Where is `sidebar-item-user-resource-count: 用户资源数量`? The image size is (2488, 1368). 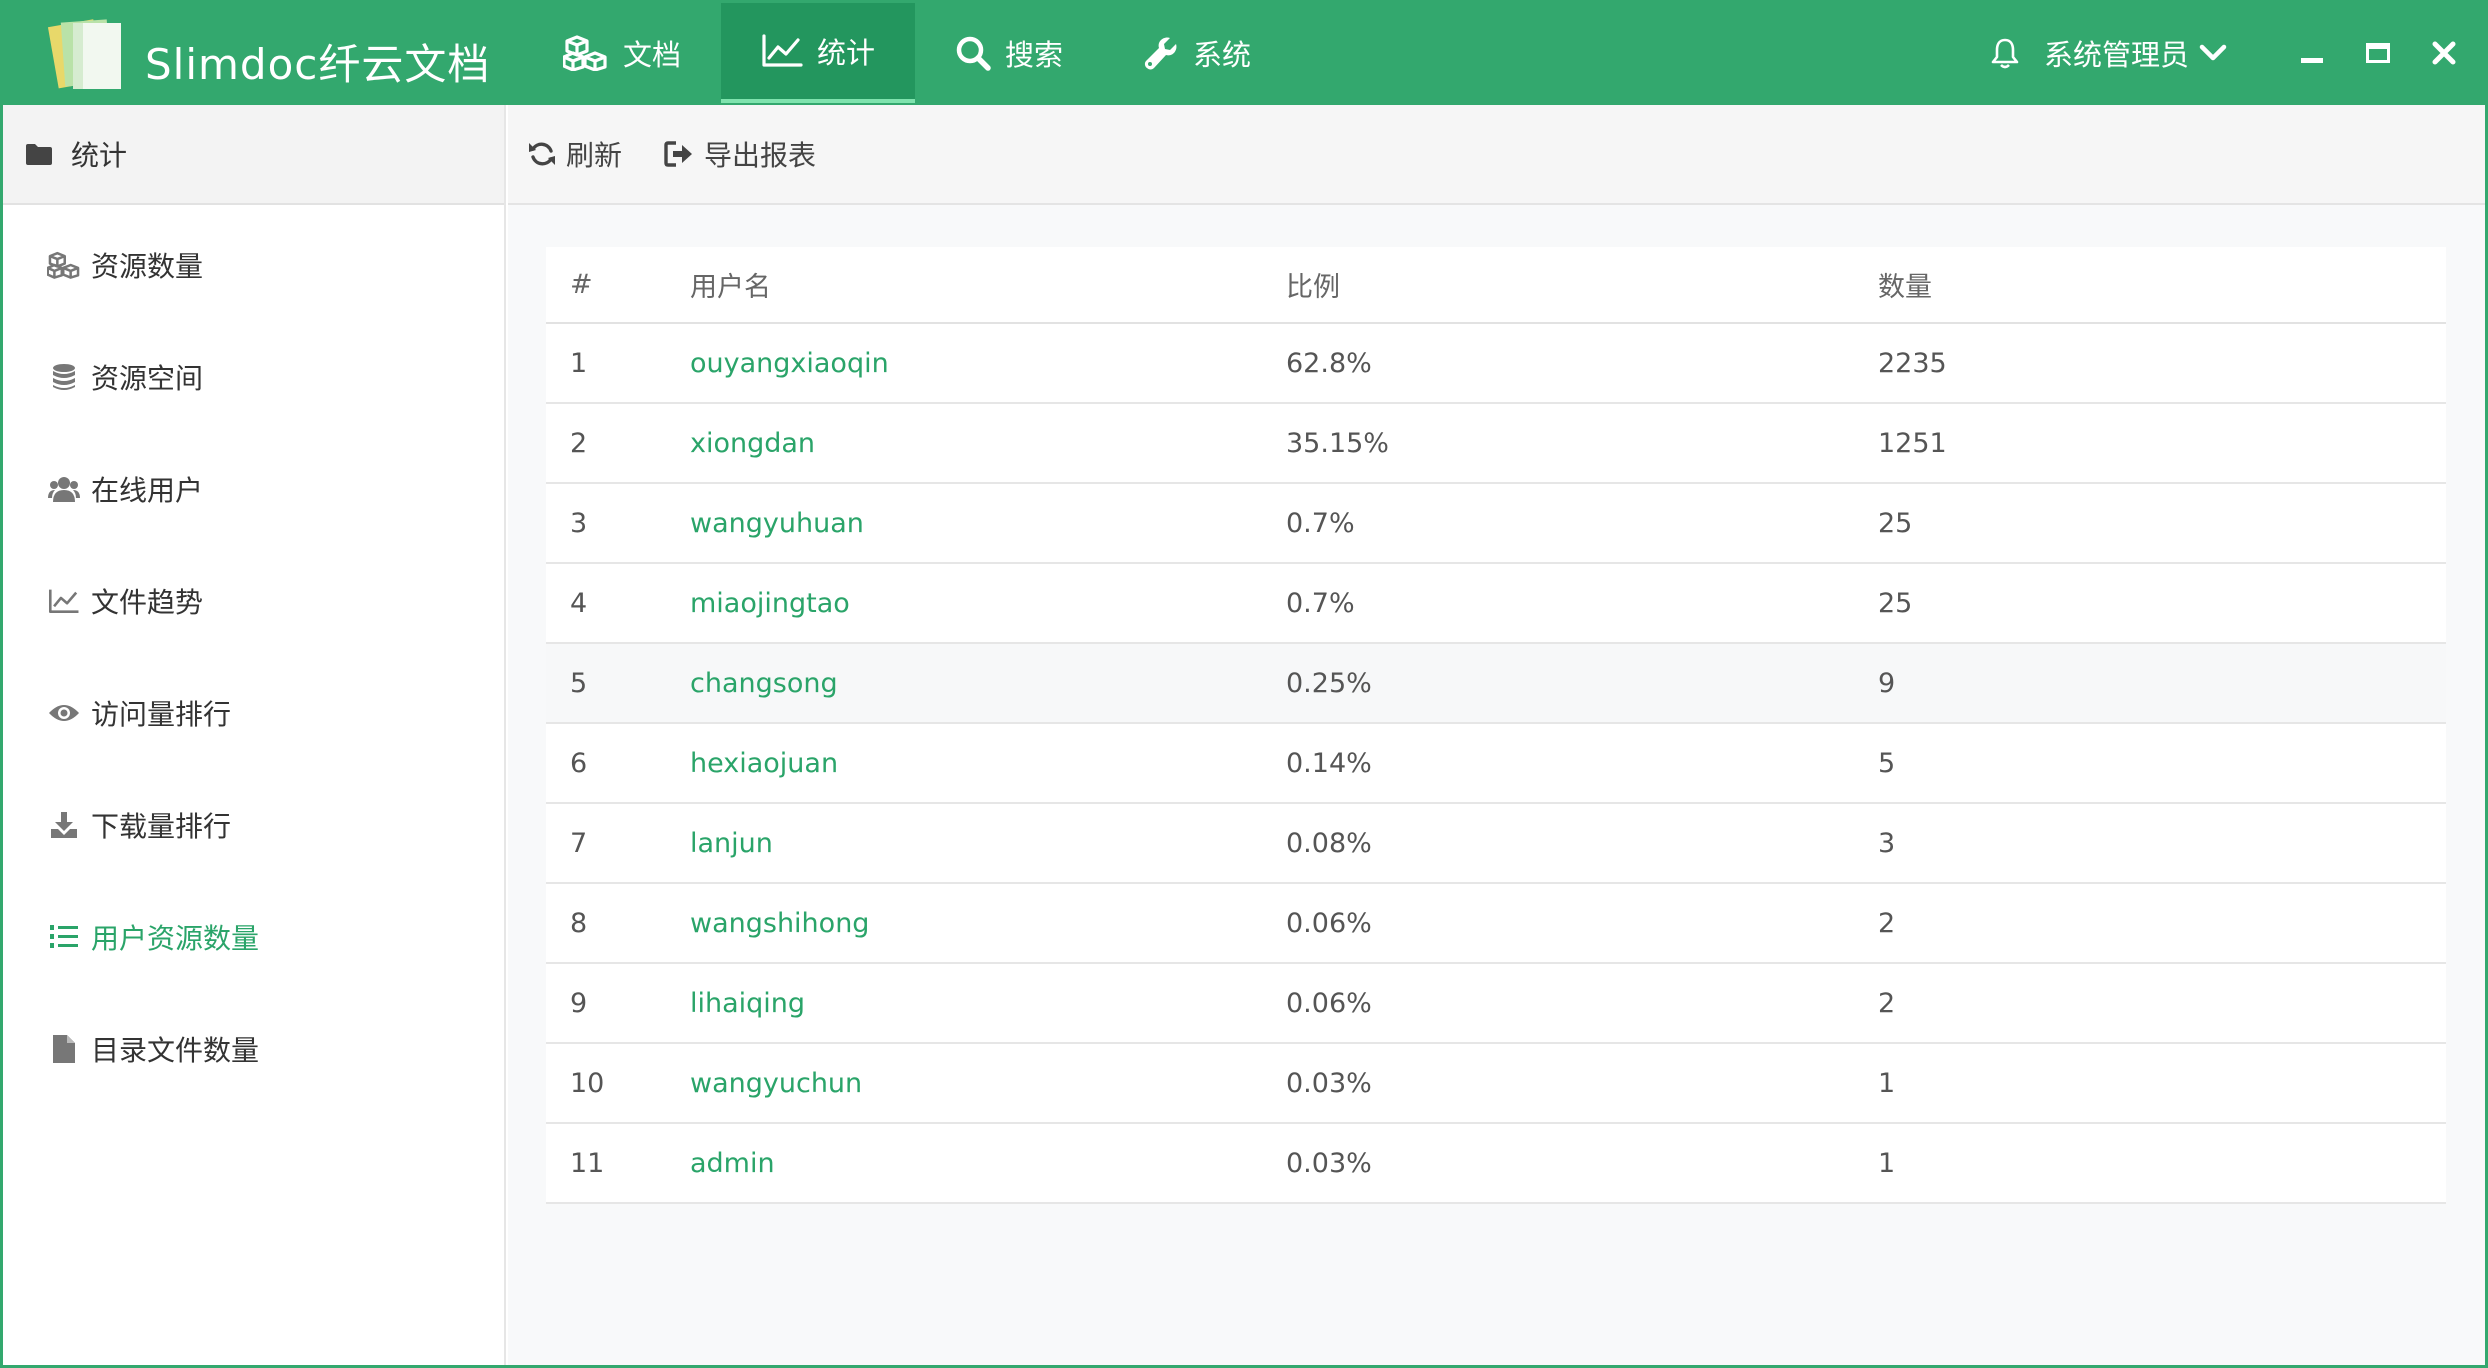
sidebar-item-user-resource-count: 用户资源数量 is located at coordinates (253, 937).